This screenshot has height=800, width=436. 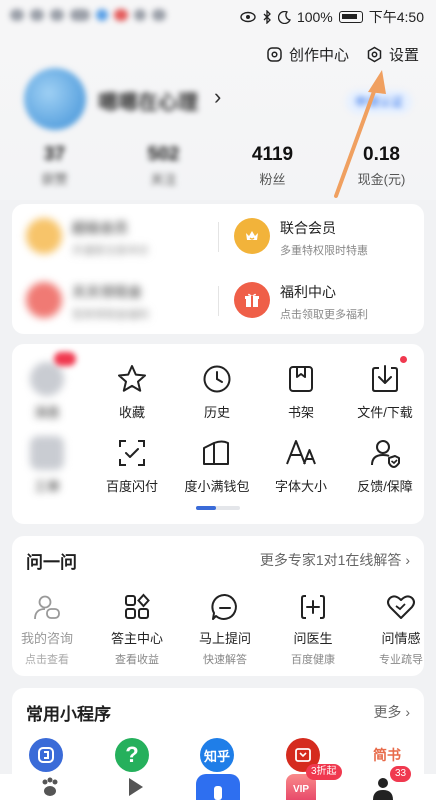 I want to click on status-right: 100% 下午4:50, so click(x=332, y=17).